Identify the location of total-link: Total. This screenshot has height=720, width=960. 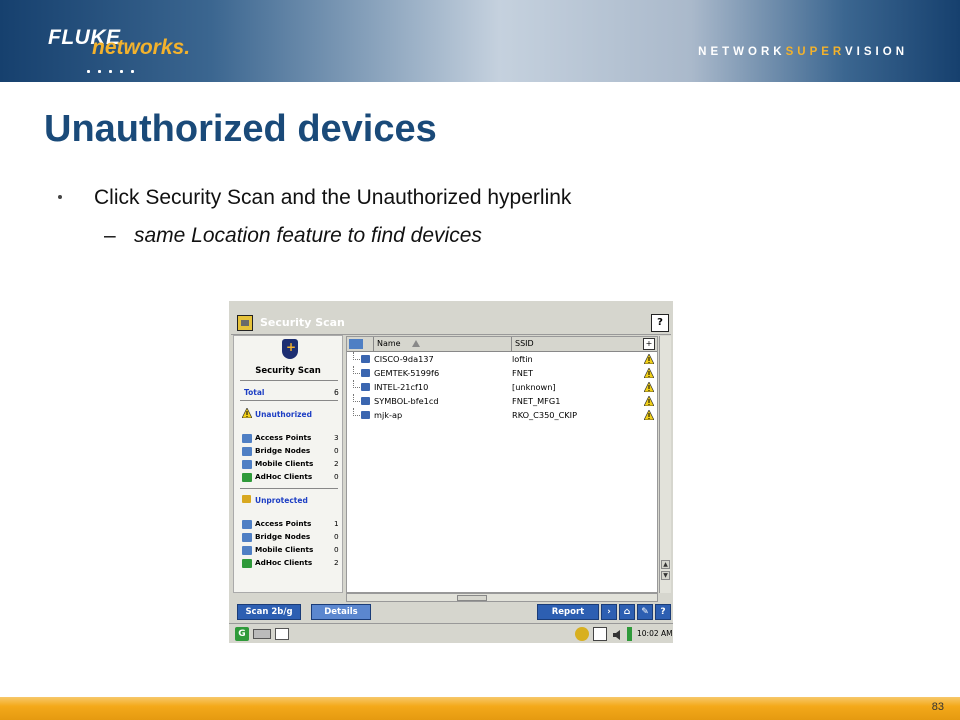
(254, 392).